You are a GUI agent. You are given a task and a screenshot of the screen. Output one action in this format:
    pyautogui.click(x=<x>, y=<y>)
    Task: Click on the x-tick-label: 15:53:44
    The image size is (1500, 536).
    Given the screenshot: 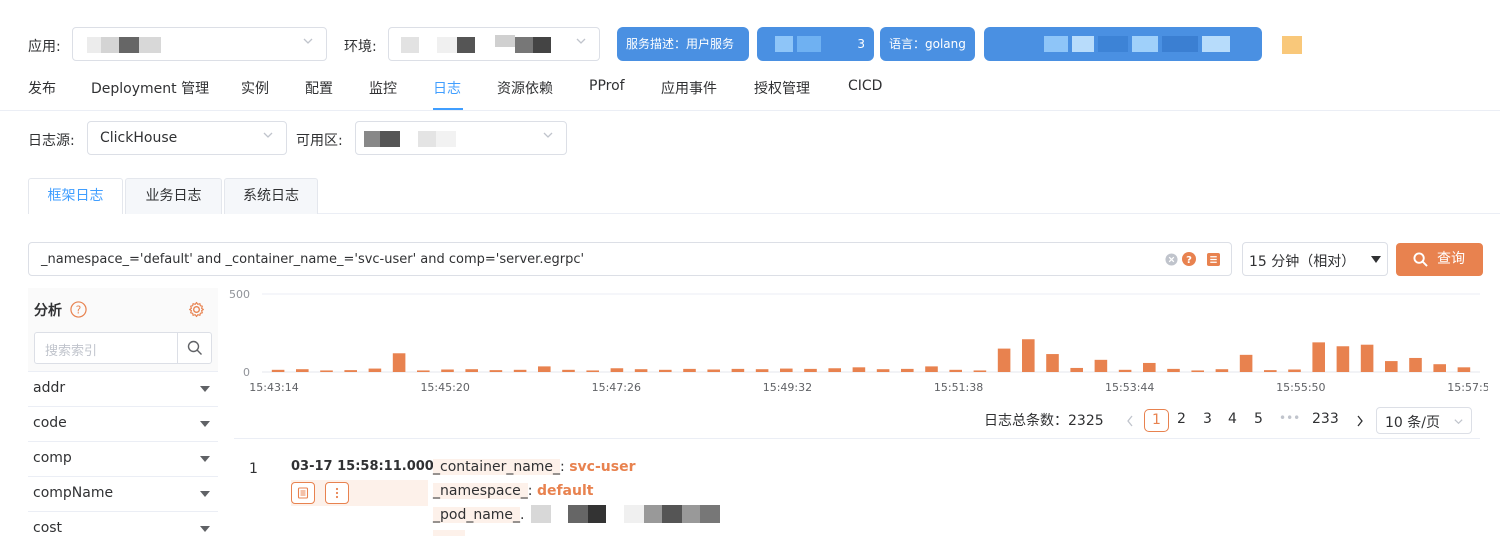 What is the action you would take?
    pyautogui.click(x=1129, y=387)
    